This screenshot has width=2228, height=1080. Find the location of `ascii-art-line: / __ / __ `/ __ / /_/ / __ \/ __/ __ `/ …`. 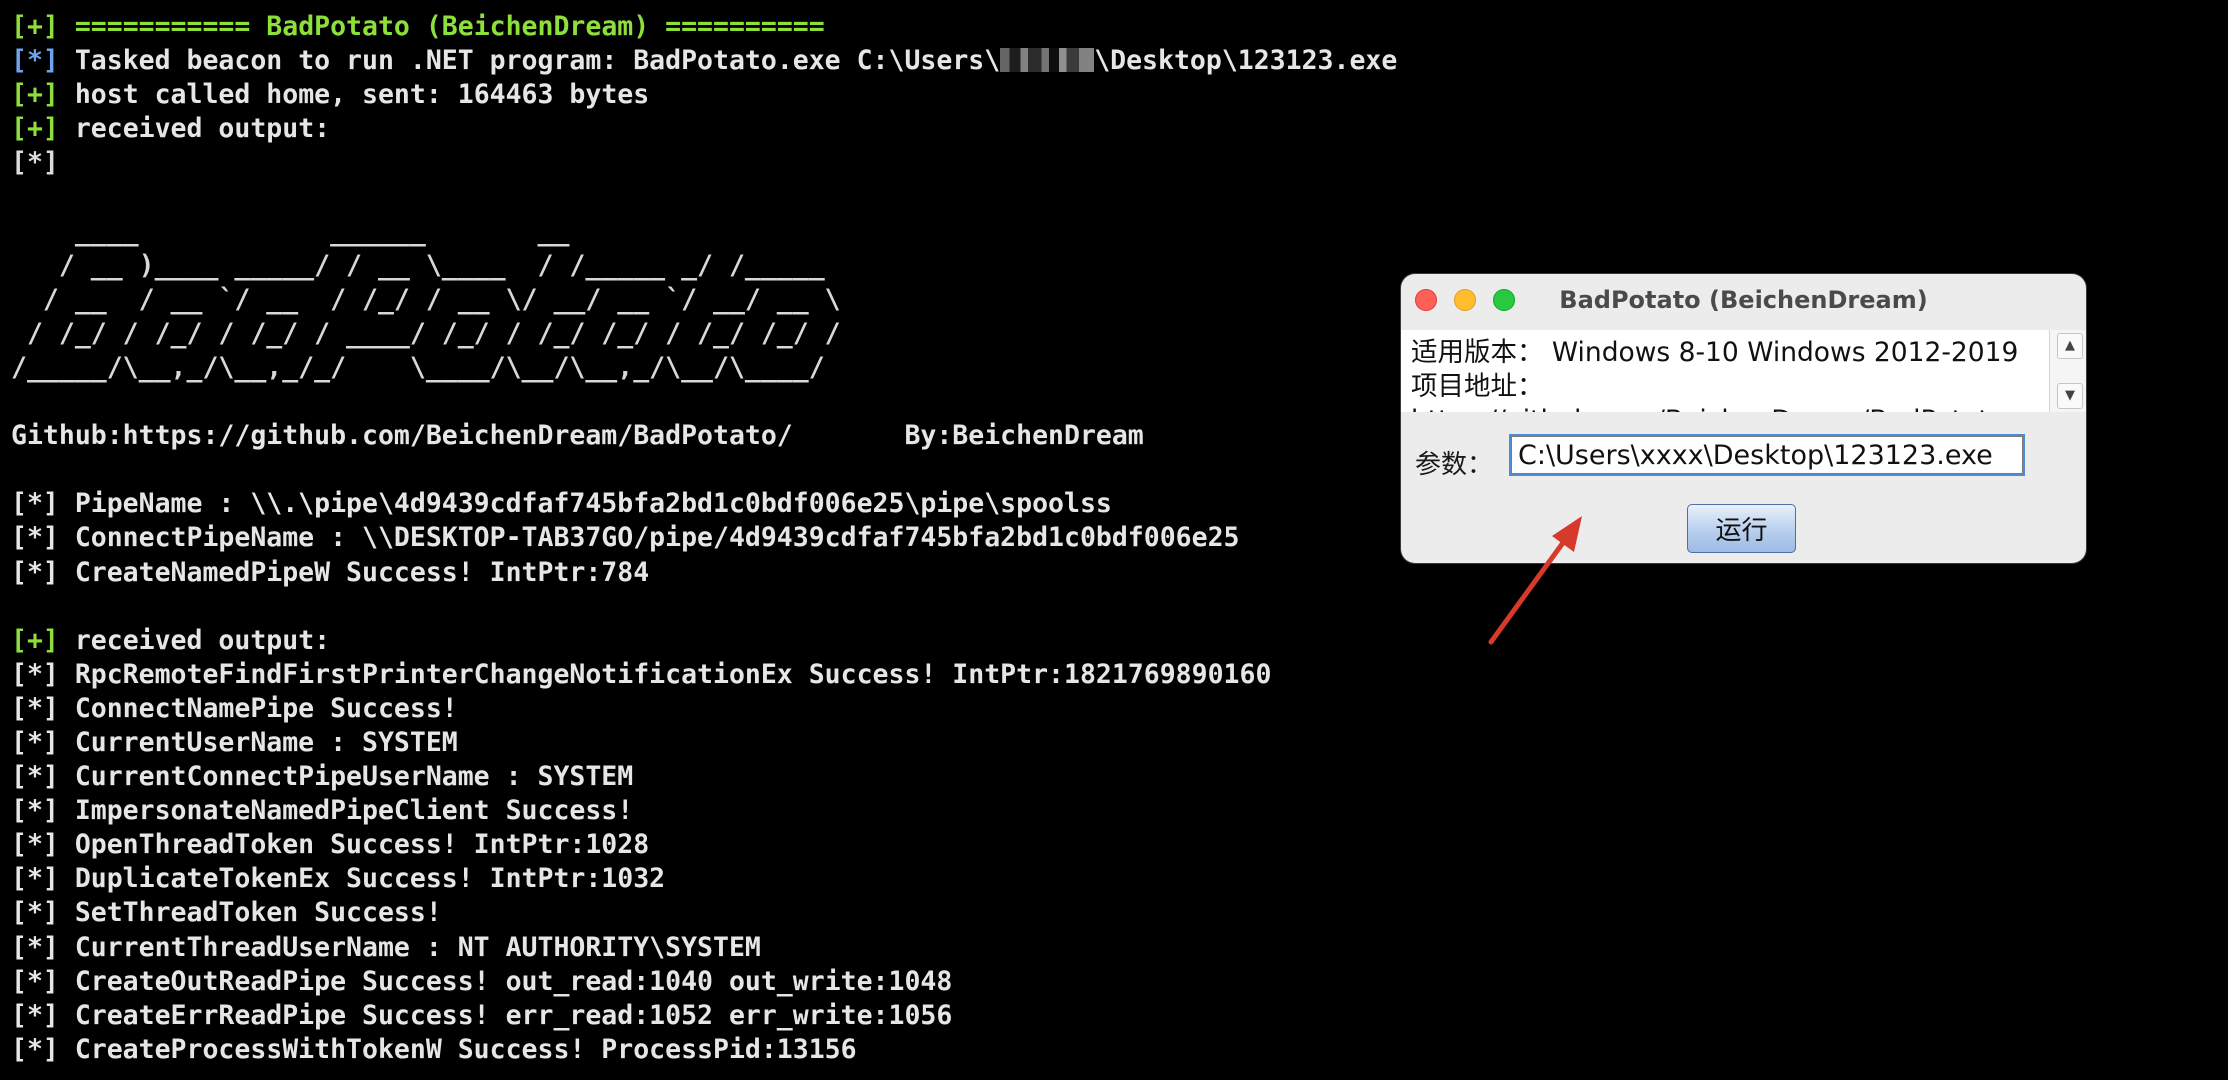

ascii-art-line: / __ / __ `/ __ / /_/ / __ \/ __/ __ `/ … is located at coordinates (426, 299).